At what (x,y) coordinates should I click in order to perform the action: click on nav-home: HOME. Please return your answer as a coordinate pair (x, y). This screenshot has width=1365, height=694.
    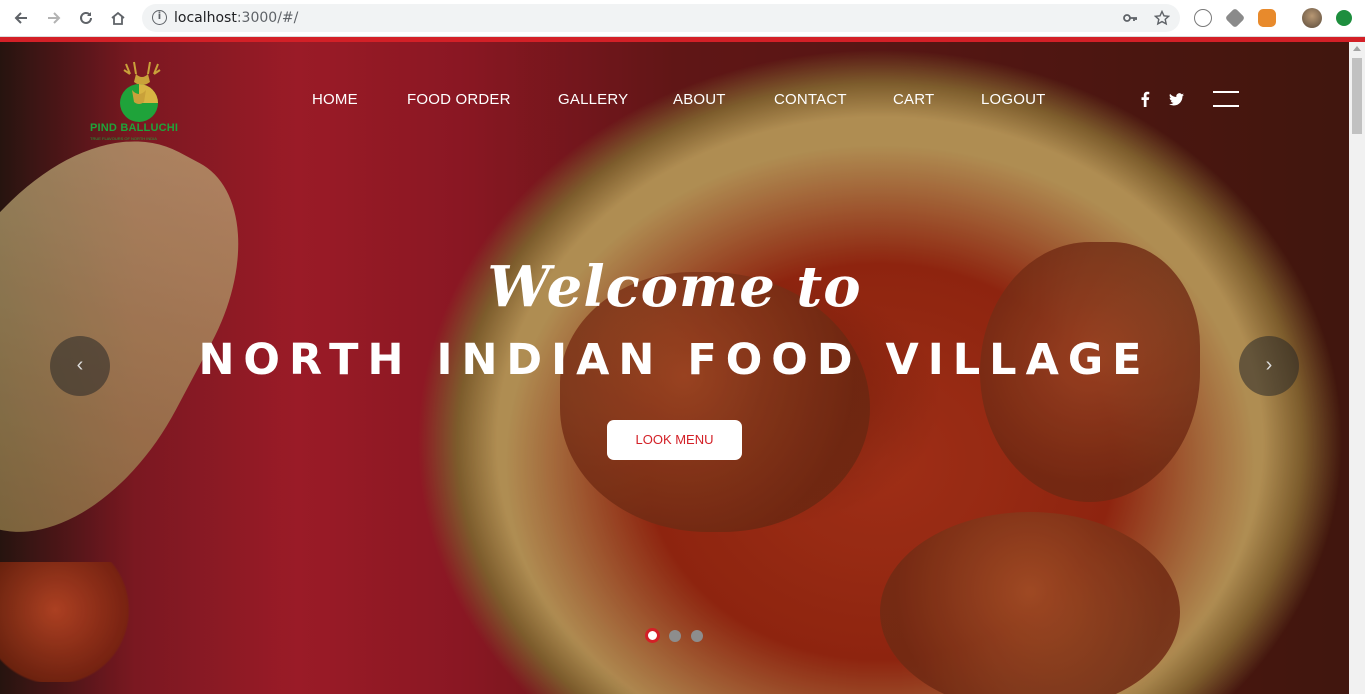
    Looking at the image, I should click on (335, 100).